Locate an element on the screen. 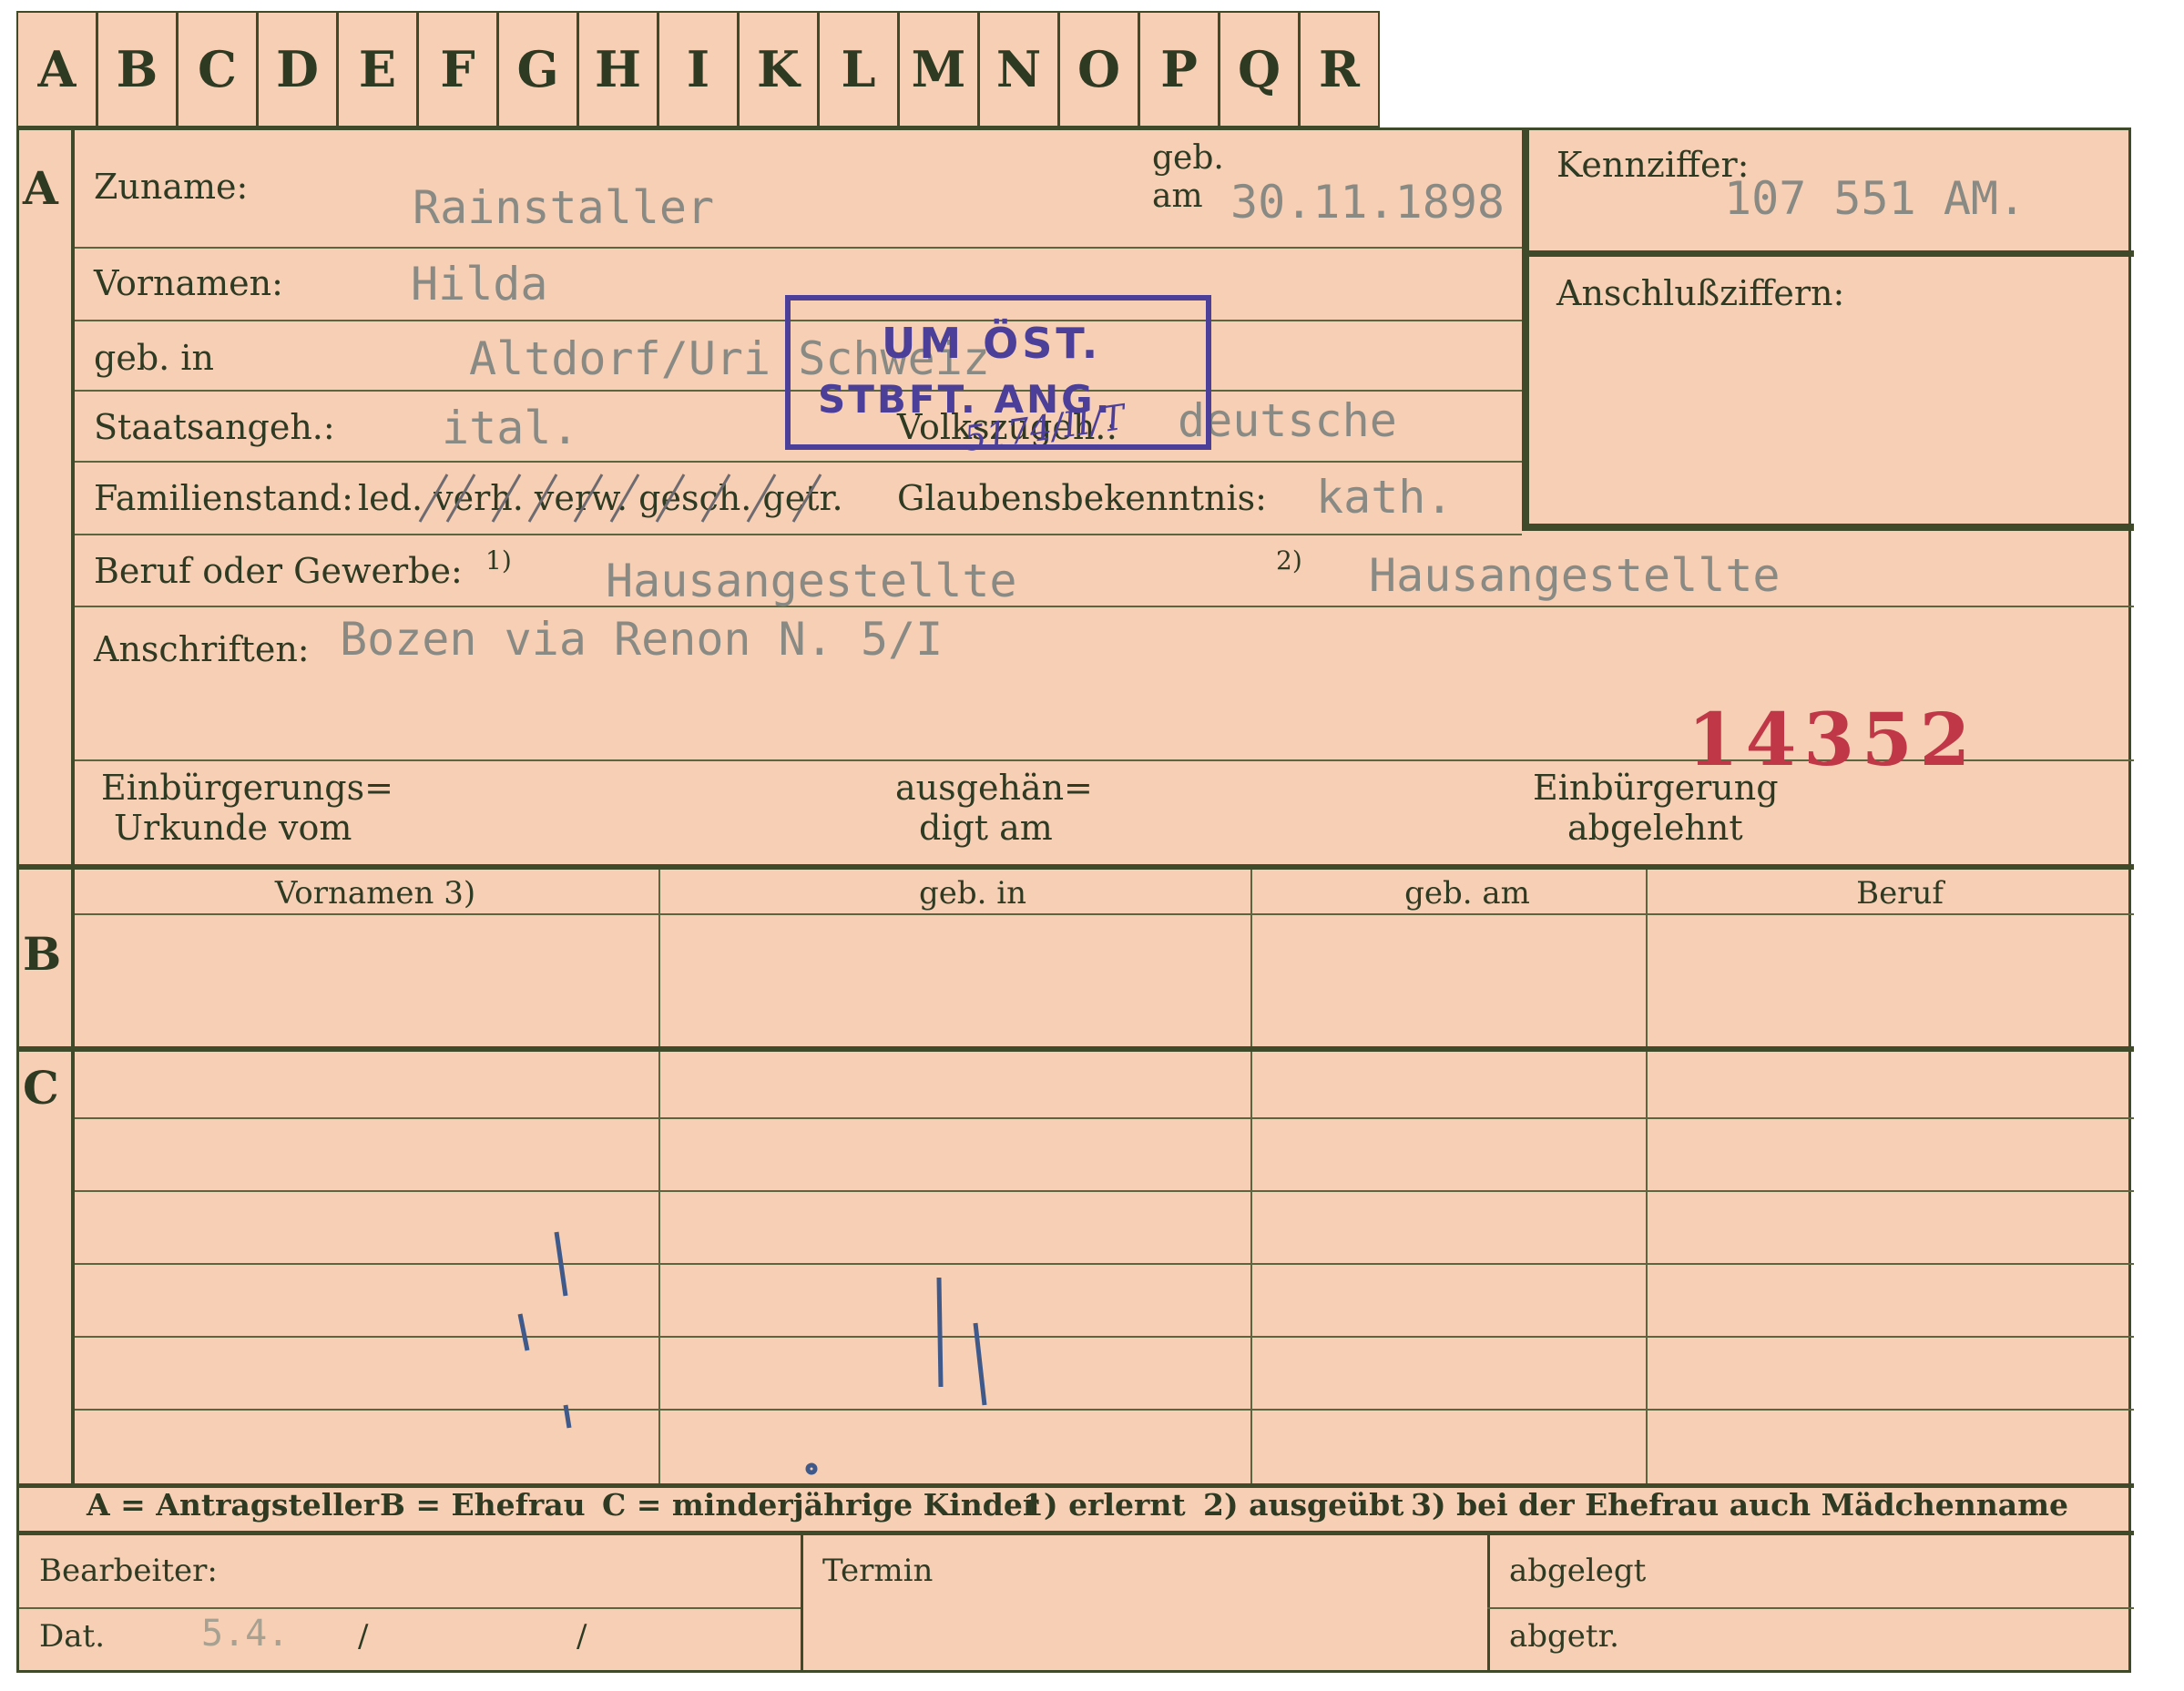 The height and width of the screenshot is (1691, 2184). alphabet-tab-c: C is located at coordinates (219, 69).